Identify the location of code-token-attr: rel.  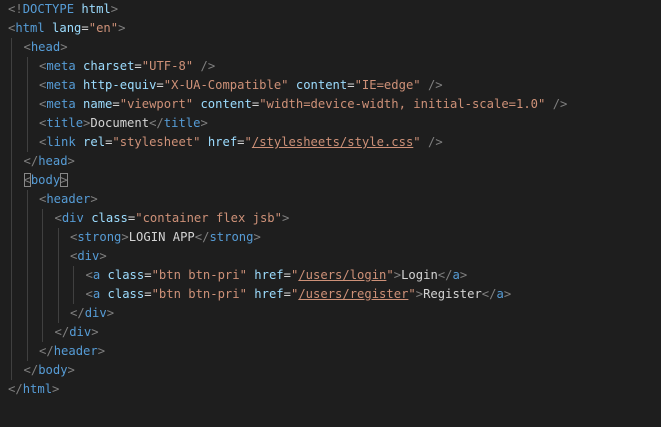
(94, 142).